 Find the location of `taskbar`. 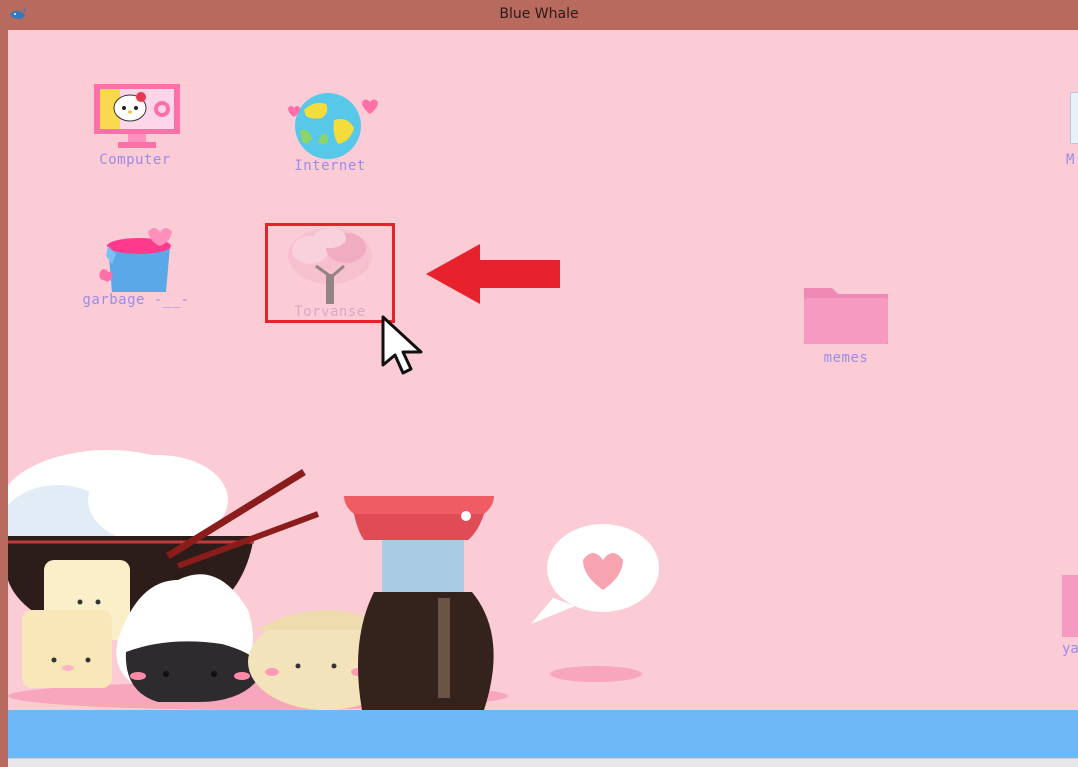

taskbar is located at coordinates (543, 734).